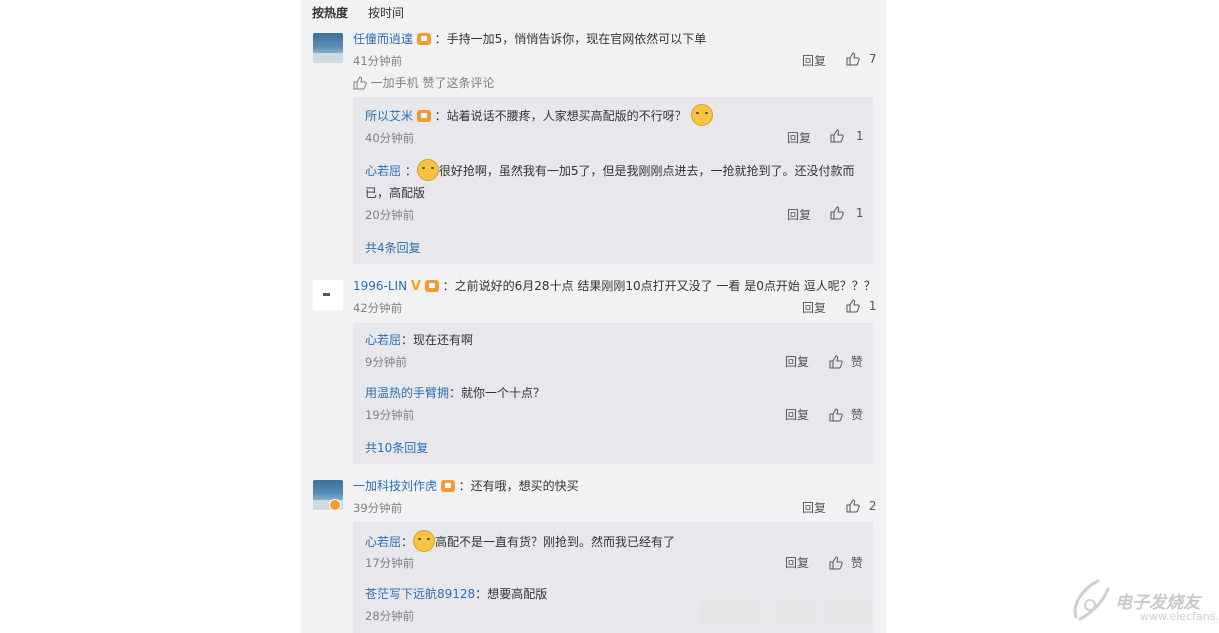  Describe the element at coordinates (415, 286) in the screenshot. I see `verified-v-icon: V` at that location.